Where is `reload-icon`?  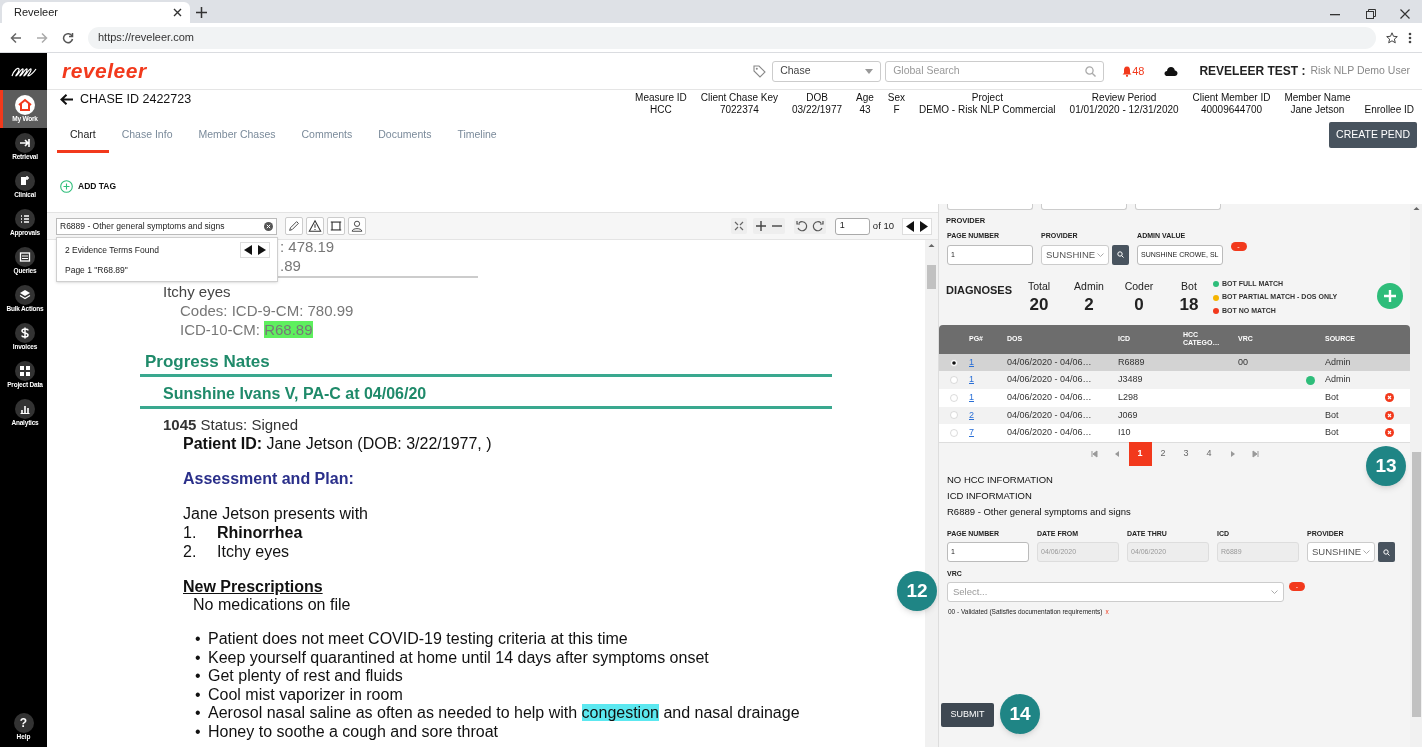
reload-icon is located at coordinates (68, 37).